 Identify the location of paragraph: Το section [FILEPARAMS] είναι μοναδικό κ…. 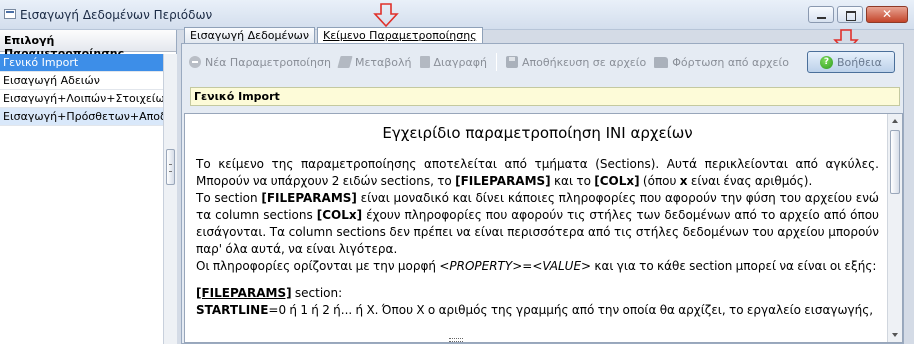
(537, 223).